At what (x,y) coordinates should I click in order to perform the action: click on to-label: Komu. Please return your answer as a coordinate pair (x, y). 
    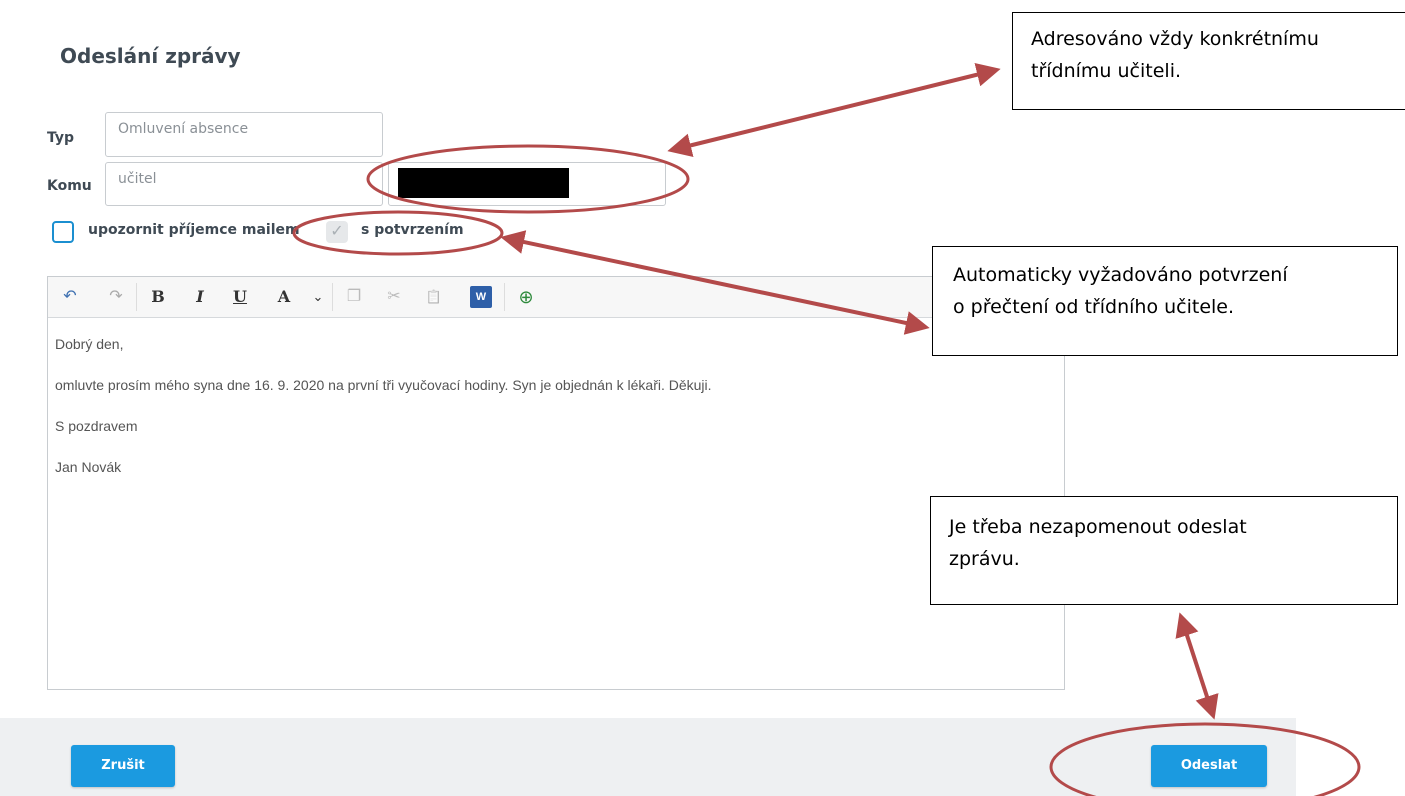
    Looking at the image, I should click on (69, 186).